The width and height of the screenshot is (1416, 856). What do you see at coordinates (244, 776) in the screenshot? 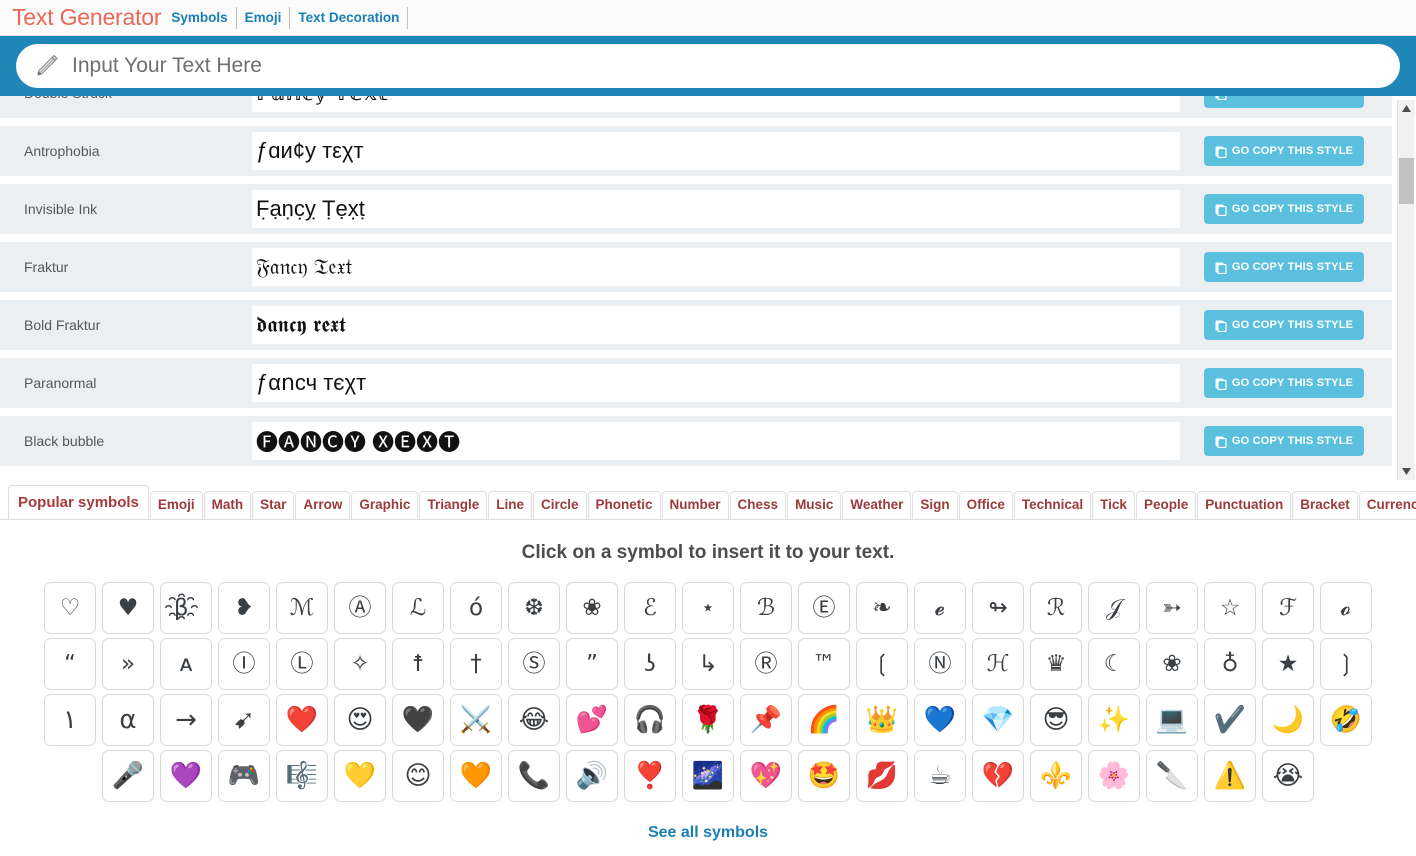
I see `symbol-cell: 🎮` at bounding box center [244, 776].